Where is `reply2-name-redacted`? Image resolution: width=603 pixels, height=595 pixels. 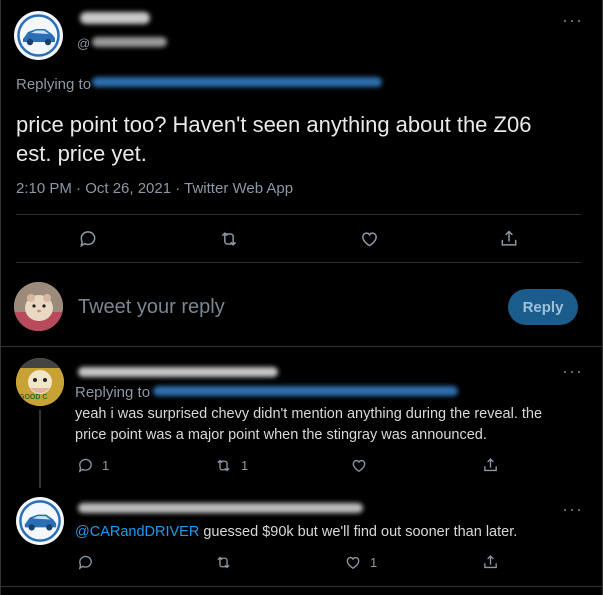
reply2-name-redacted is located at coordinates (220, 508).